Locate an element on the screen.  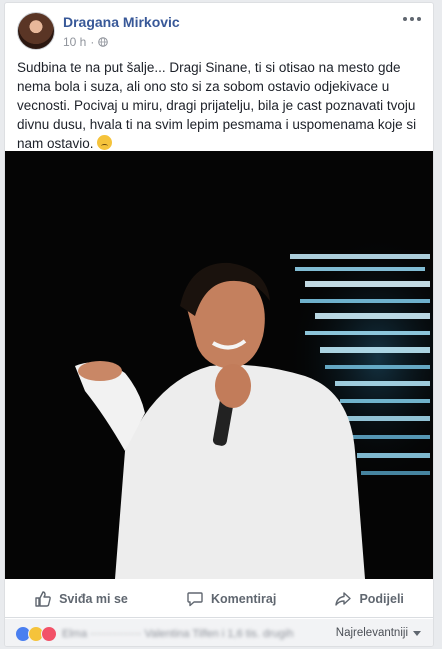
comment-icon is located at coordinates (195, 598).